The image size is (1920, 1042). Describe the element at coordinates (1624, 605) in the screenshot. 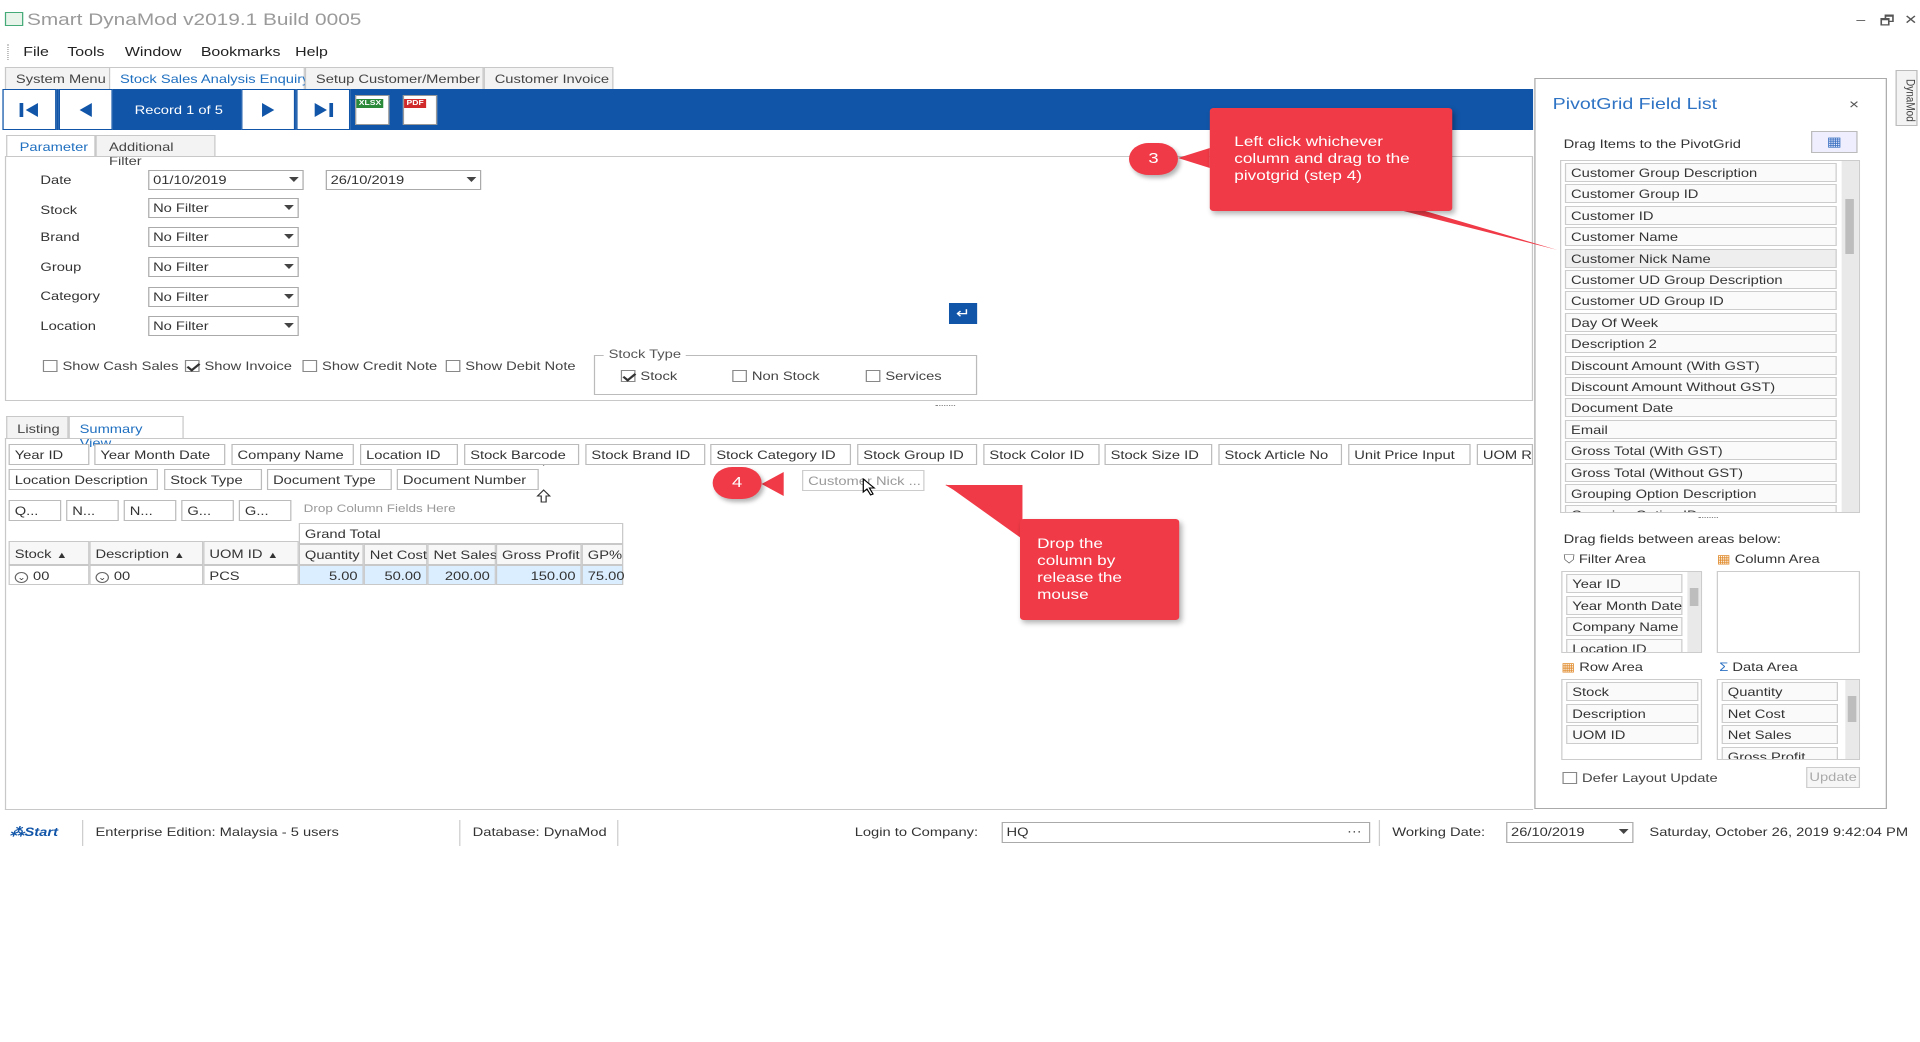

I see `filter-area-item: Year Month Date` at that location.